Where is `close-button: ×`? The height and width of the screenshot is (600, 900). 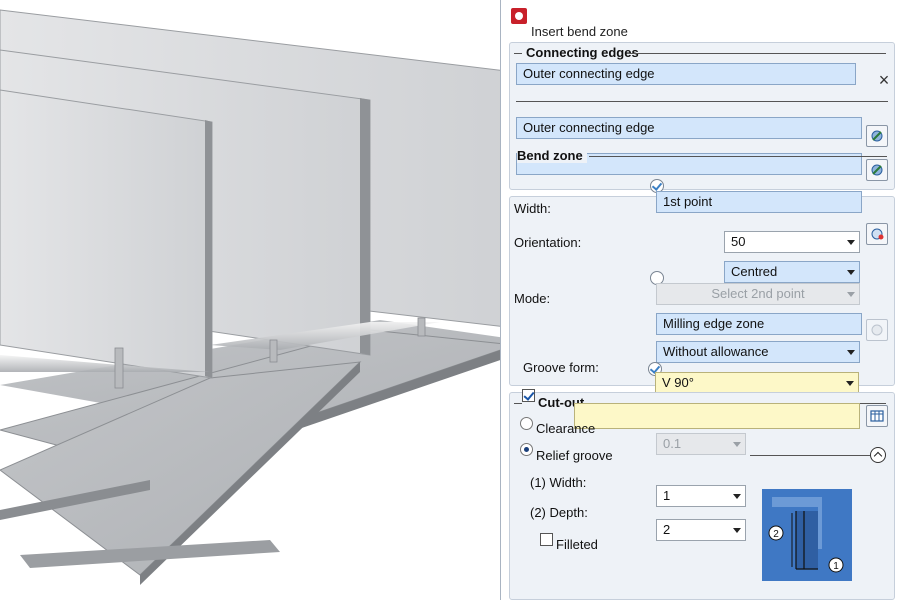 close-button: × is located at coordinates (884, 80).